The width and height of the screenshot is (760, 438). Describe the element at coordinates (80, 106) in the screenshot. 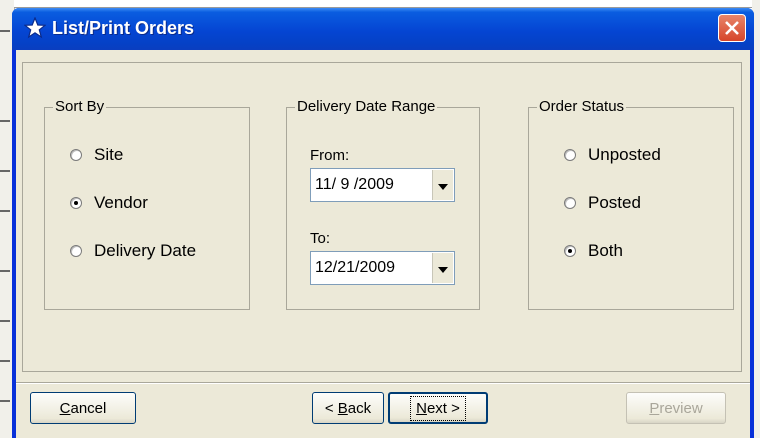

I see `sort-by-legend: Sort By` at that location.